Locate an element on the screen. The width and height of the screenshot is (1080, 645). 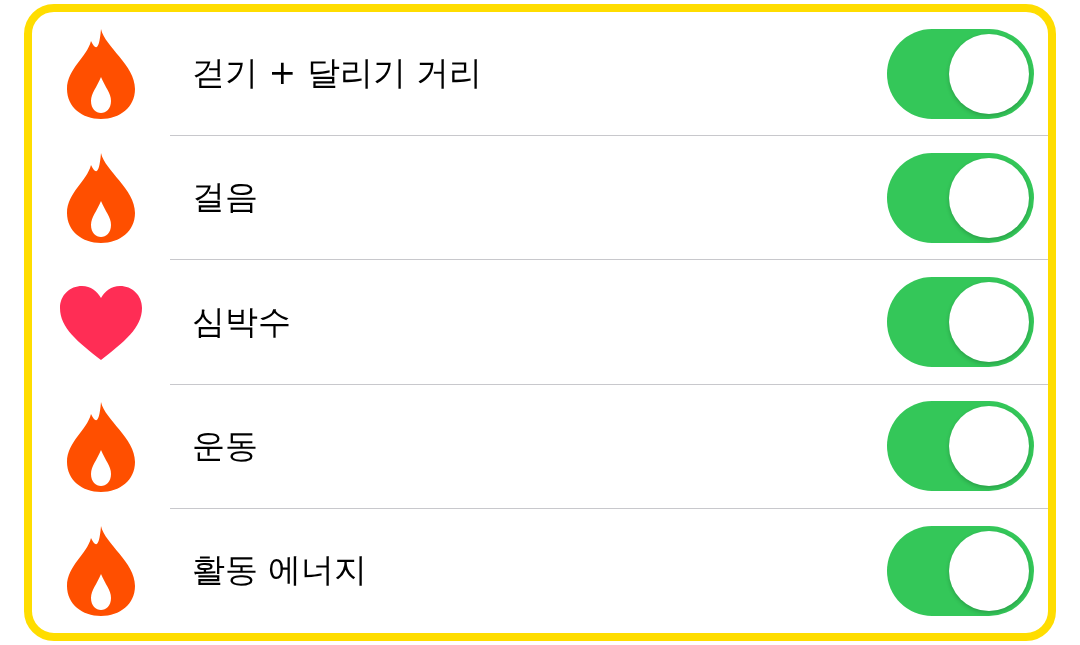
setting-label: 걸음 is located at coordinates (225, 197).